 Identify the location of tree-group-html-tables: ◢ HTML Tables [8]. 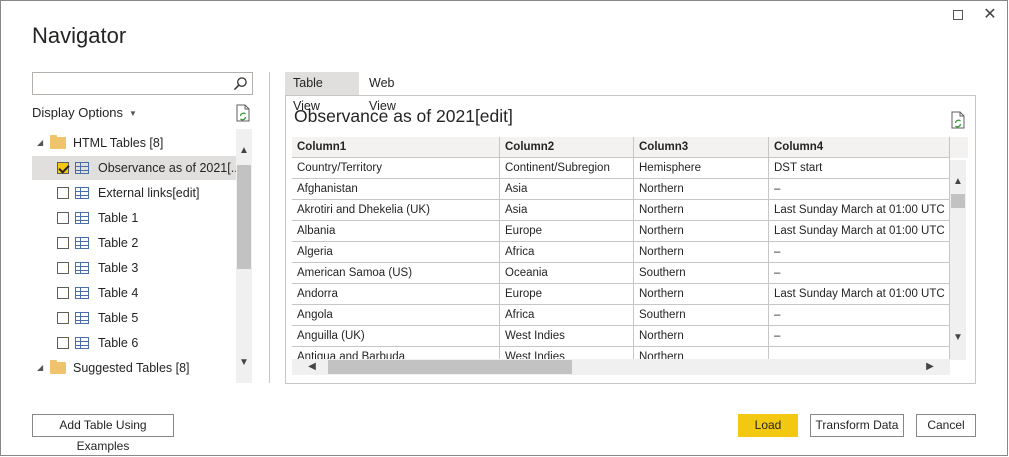
(135, 143).